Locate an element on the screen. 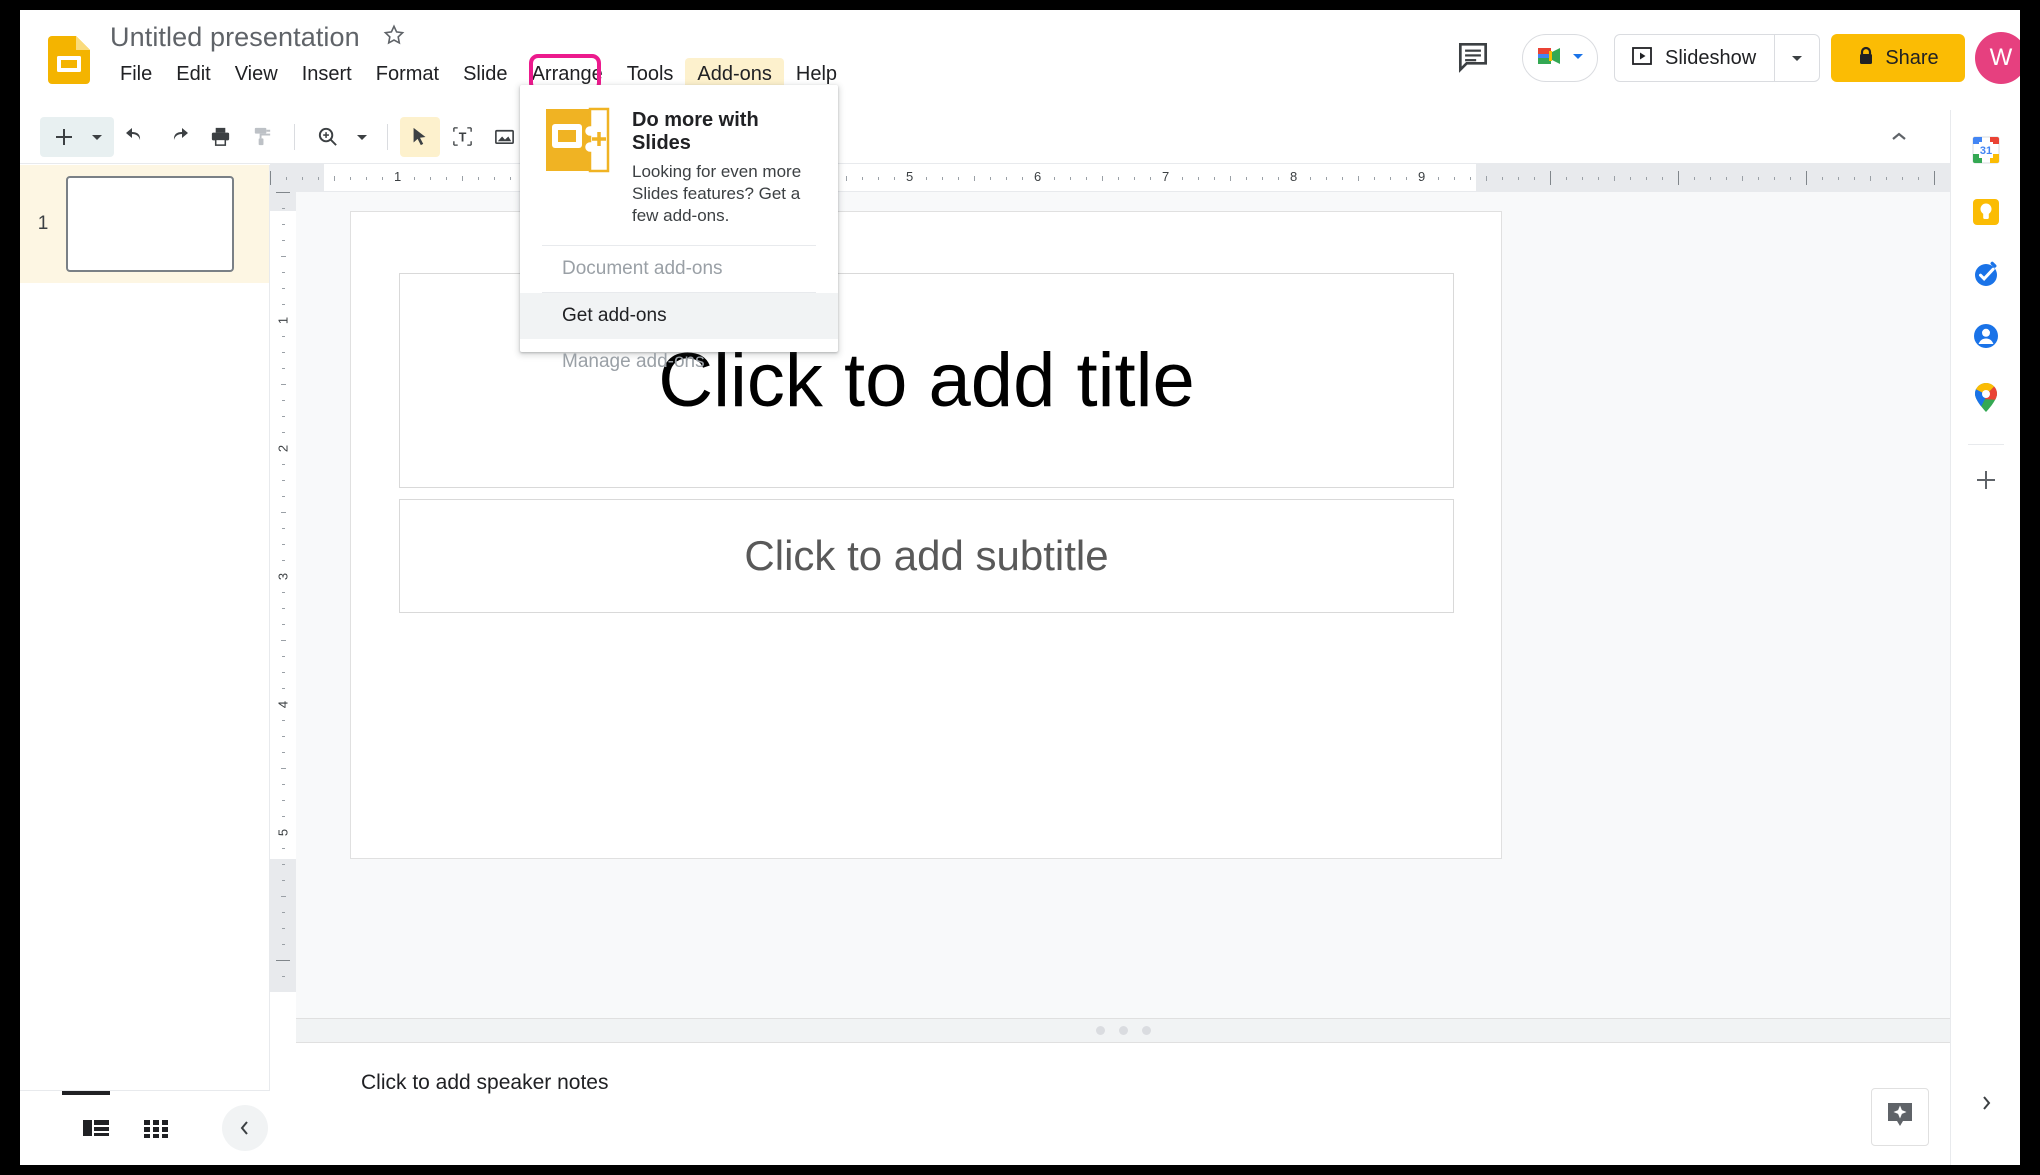 The width and height of the screenshot is (2040, 1175). subtitle-placeholder-text: Click to add subtitle is located at coordinates (926, 555).